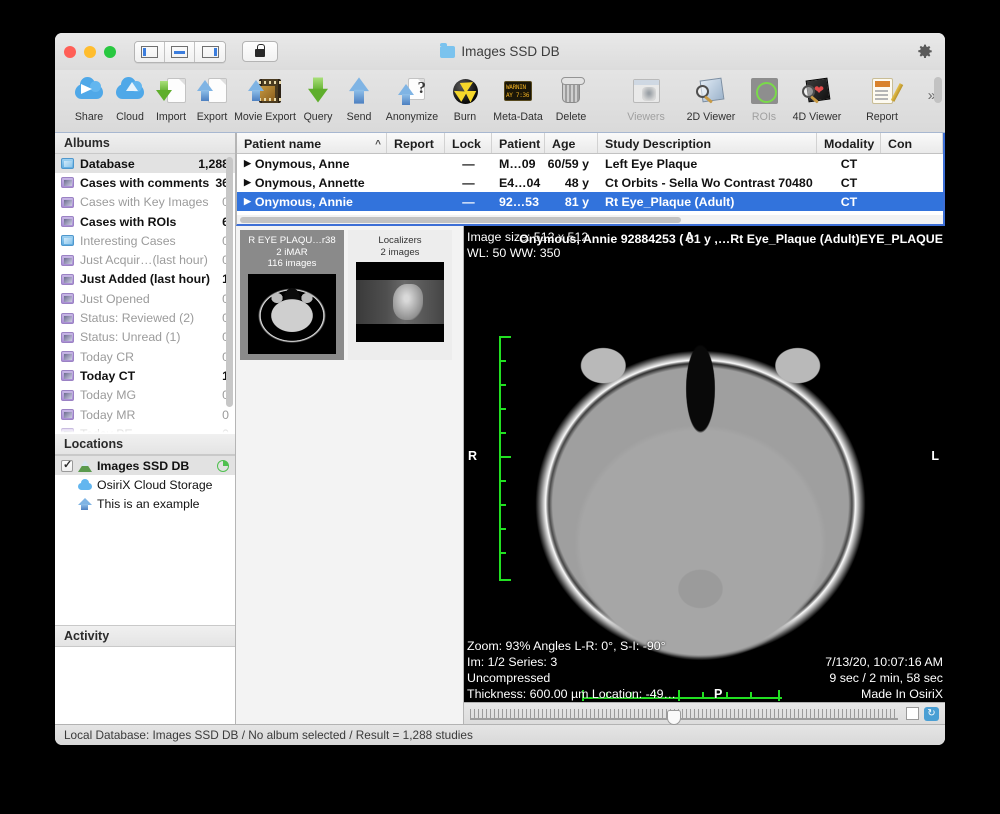 The height and width of the screenshot is (814, 1000). I want to click on series-thumbnail: Localizers 2 images, so click(400, 295).